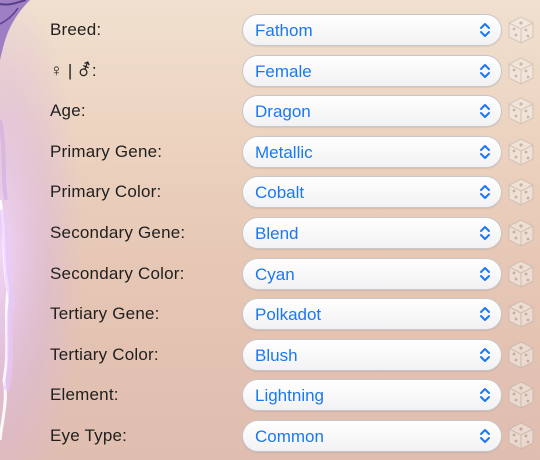 The image size is (540, 460). I want to click on dropdown-select: Lightning, so click(372, 395).